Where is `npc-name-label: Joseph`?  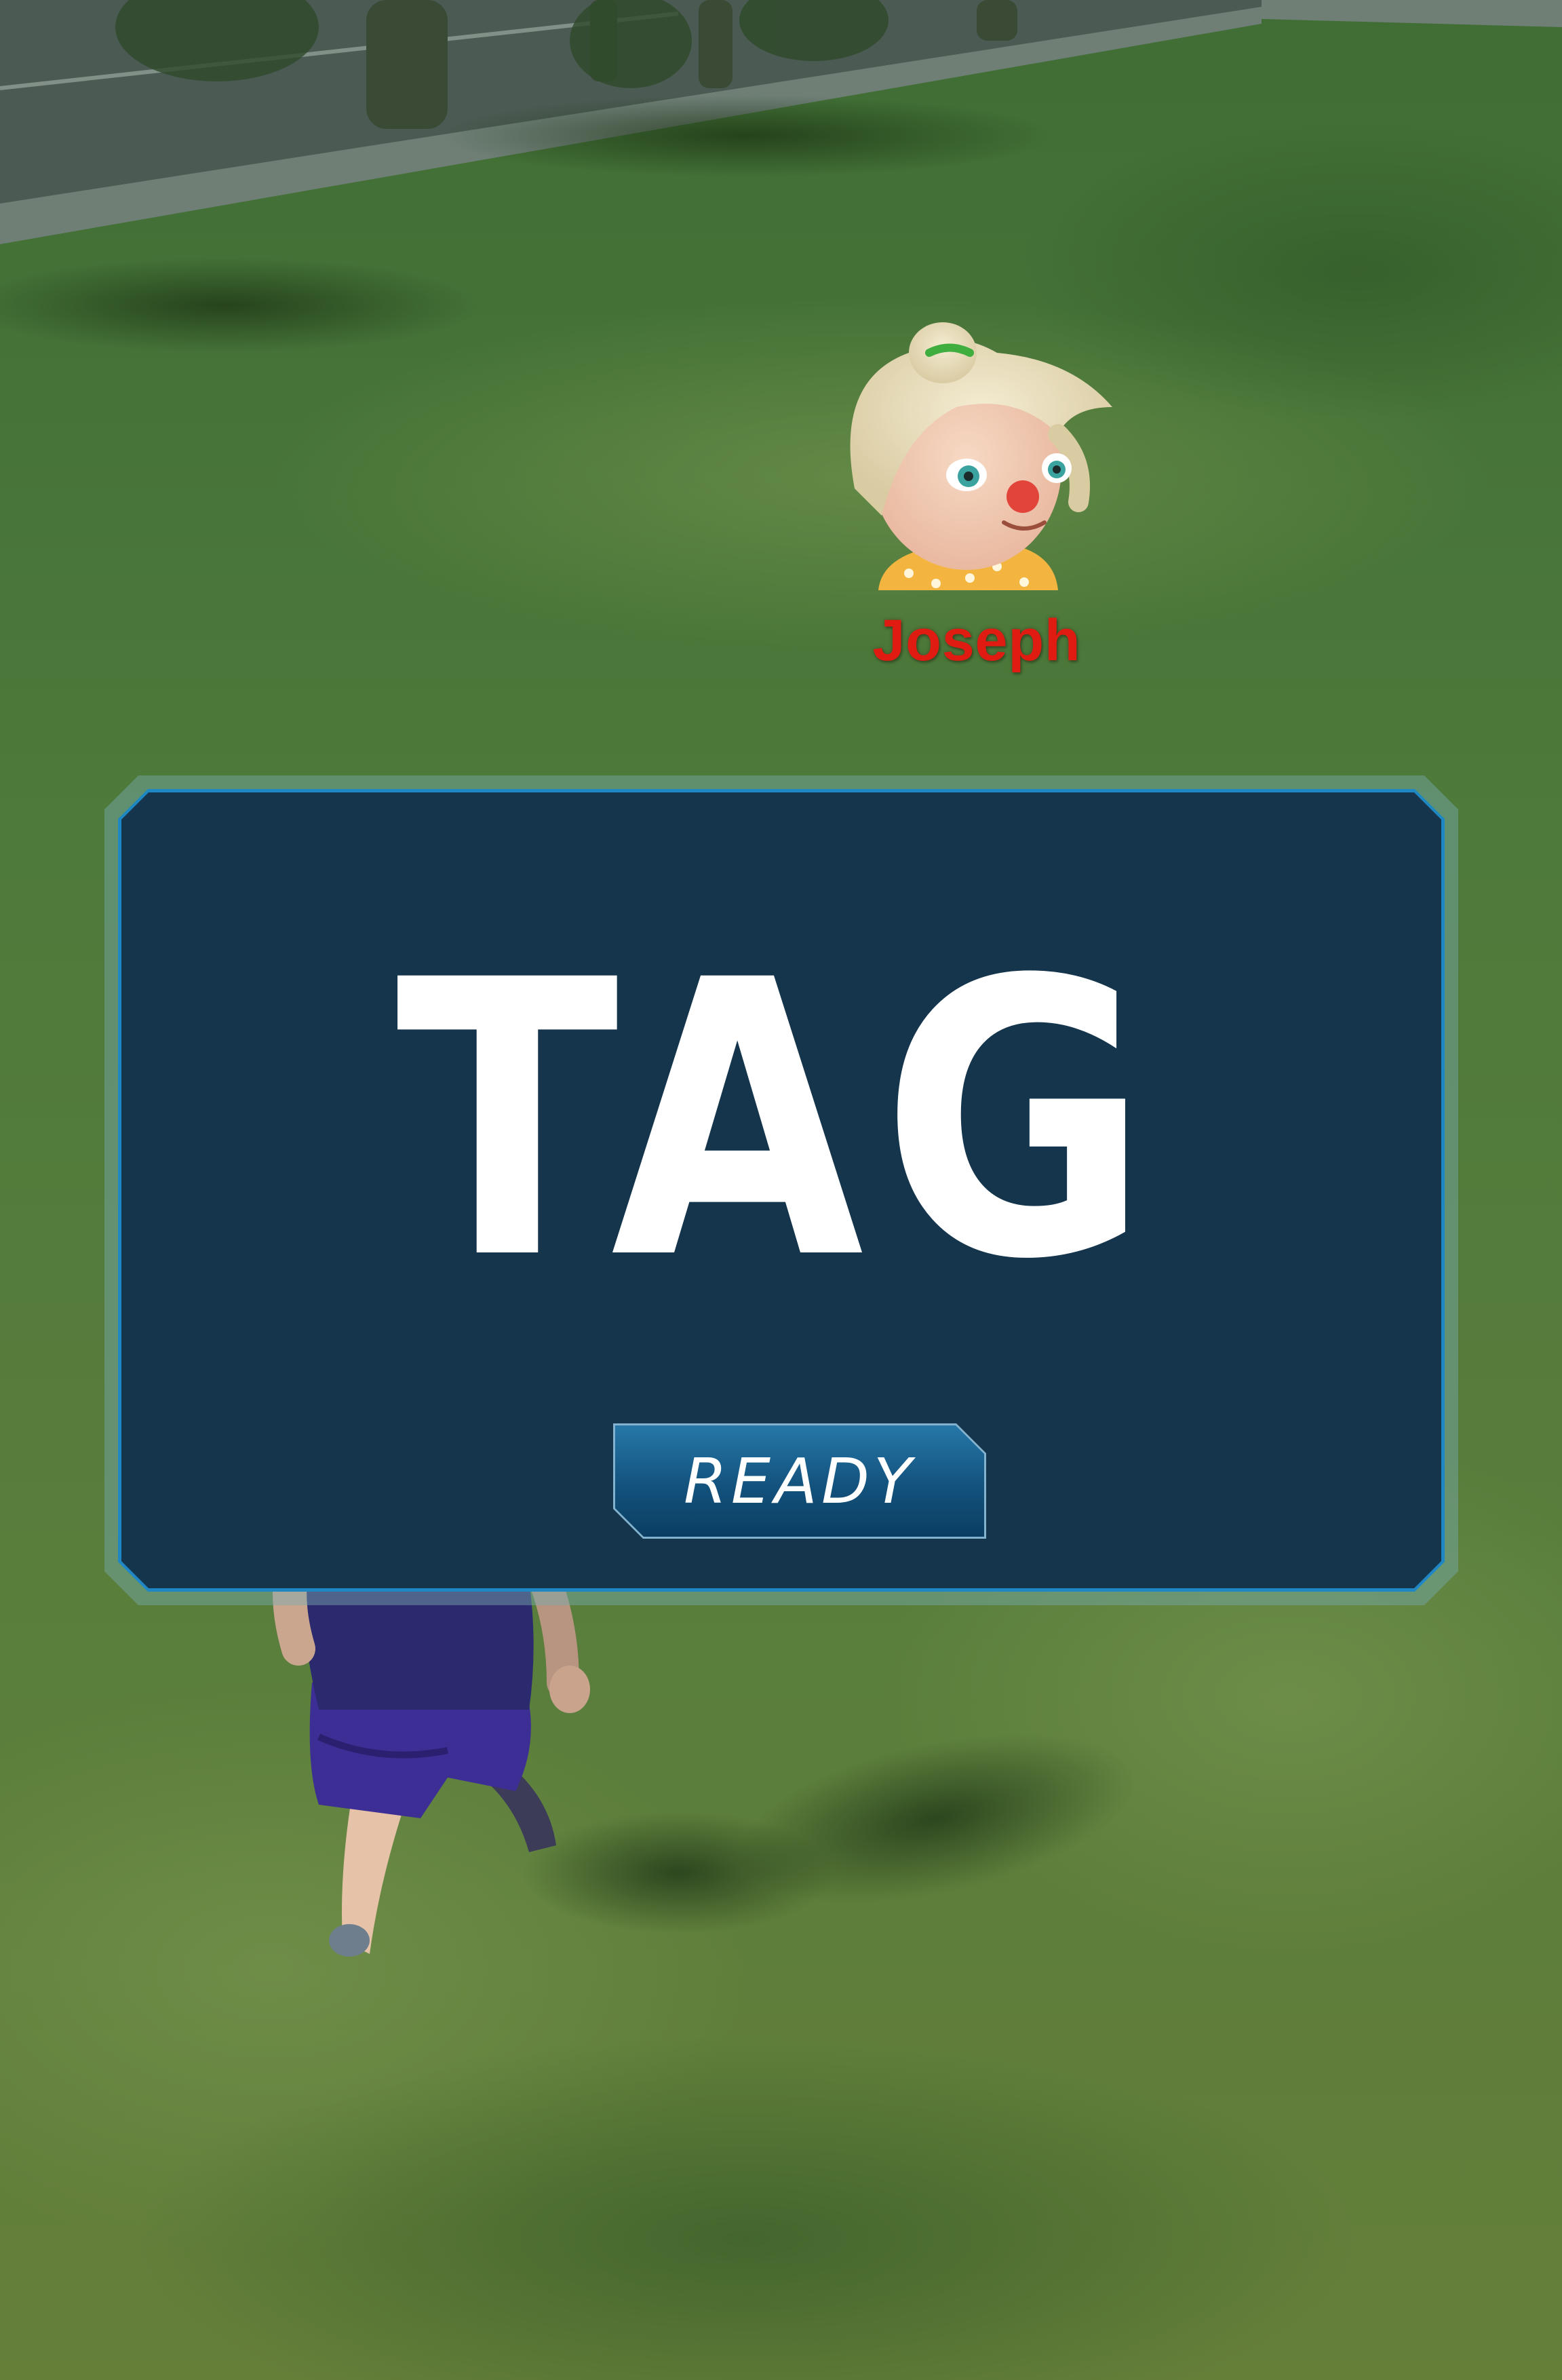 npc-name-label: Joseph is located at coordinates (976, 641).